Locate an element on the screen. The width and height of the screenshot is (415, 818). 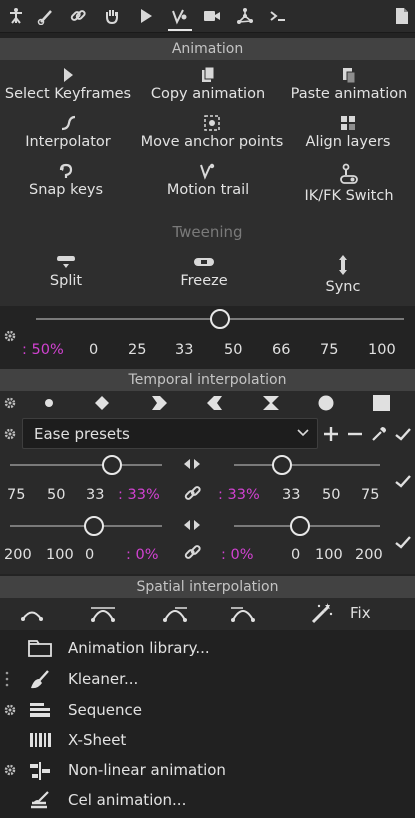
arrow-left-key-icon is located at coordinates (215, 403).